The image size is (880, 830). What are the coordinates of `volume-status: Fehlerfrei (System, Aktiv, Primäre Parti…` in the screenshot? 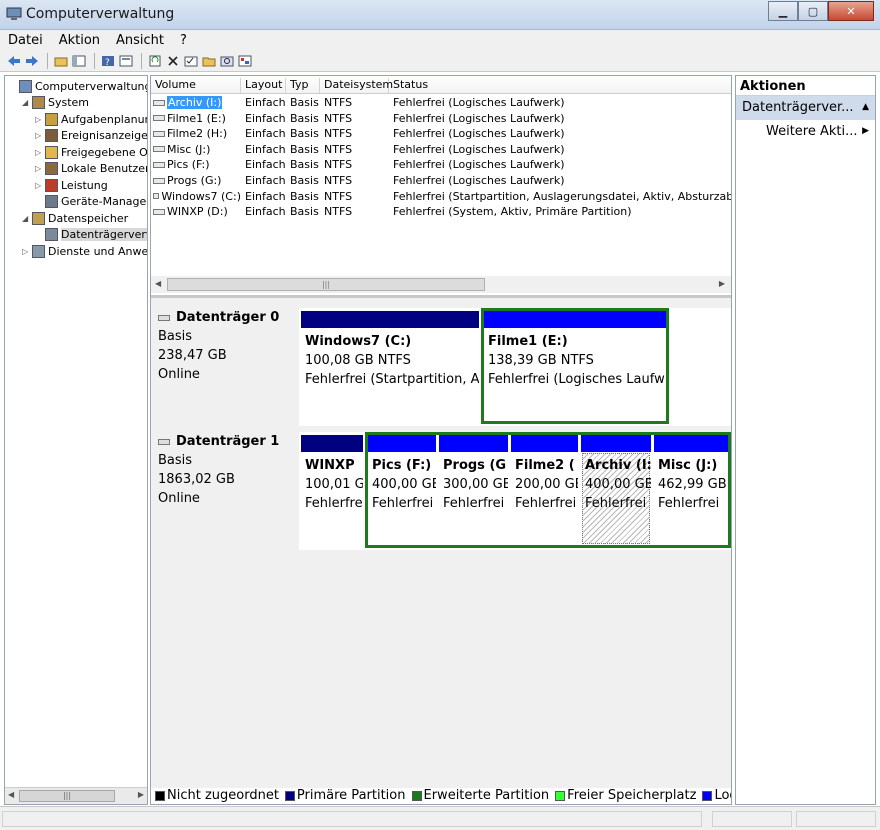 It's located at (512, 212).